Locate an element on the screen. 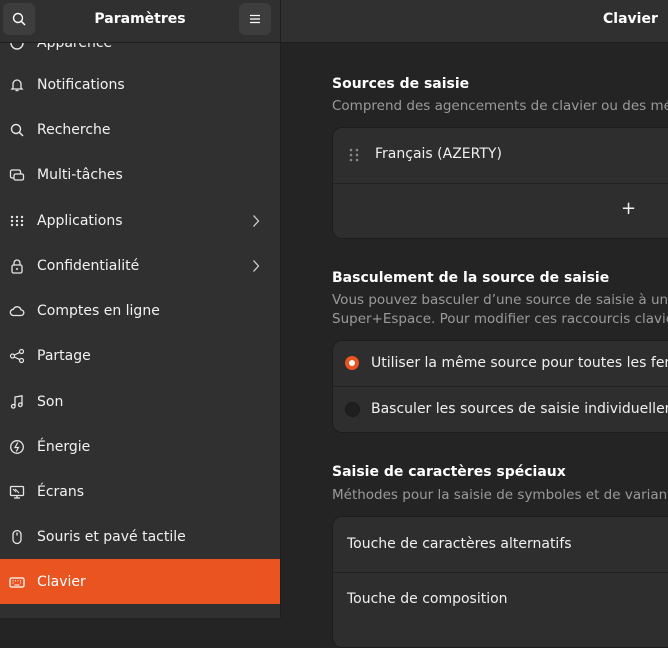  compose-key-row: Touche de composition is located at coordinates (500, 600).